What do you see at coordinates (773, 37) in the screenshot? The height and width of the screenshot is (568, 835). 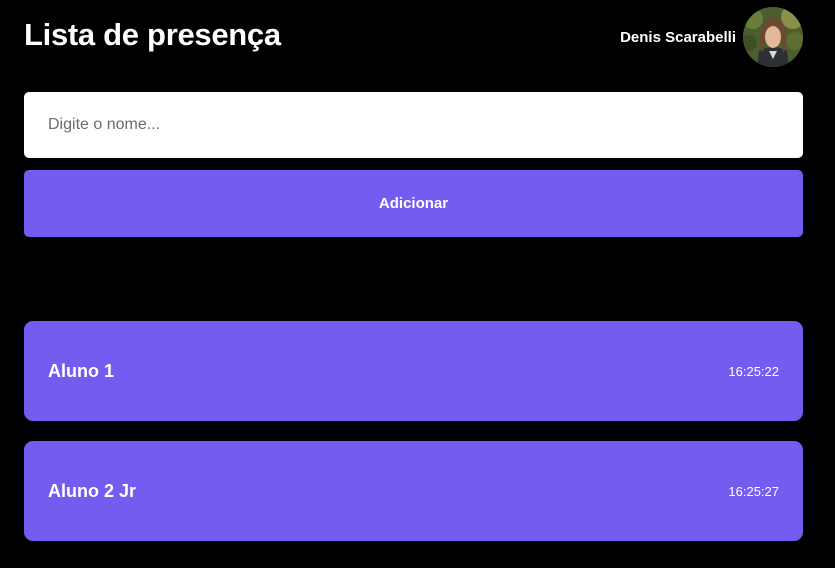 I see `avatar` at bounding box center [773, 37].